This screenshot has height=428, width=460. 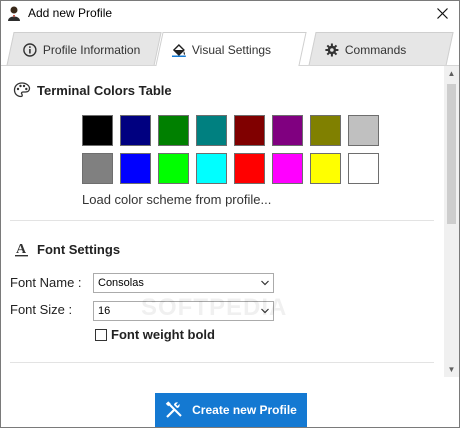 I want to click on create-profile-label: Create new Profile, so click(x=244, y=410).